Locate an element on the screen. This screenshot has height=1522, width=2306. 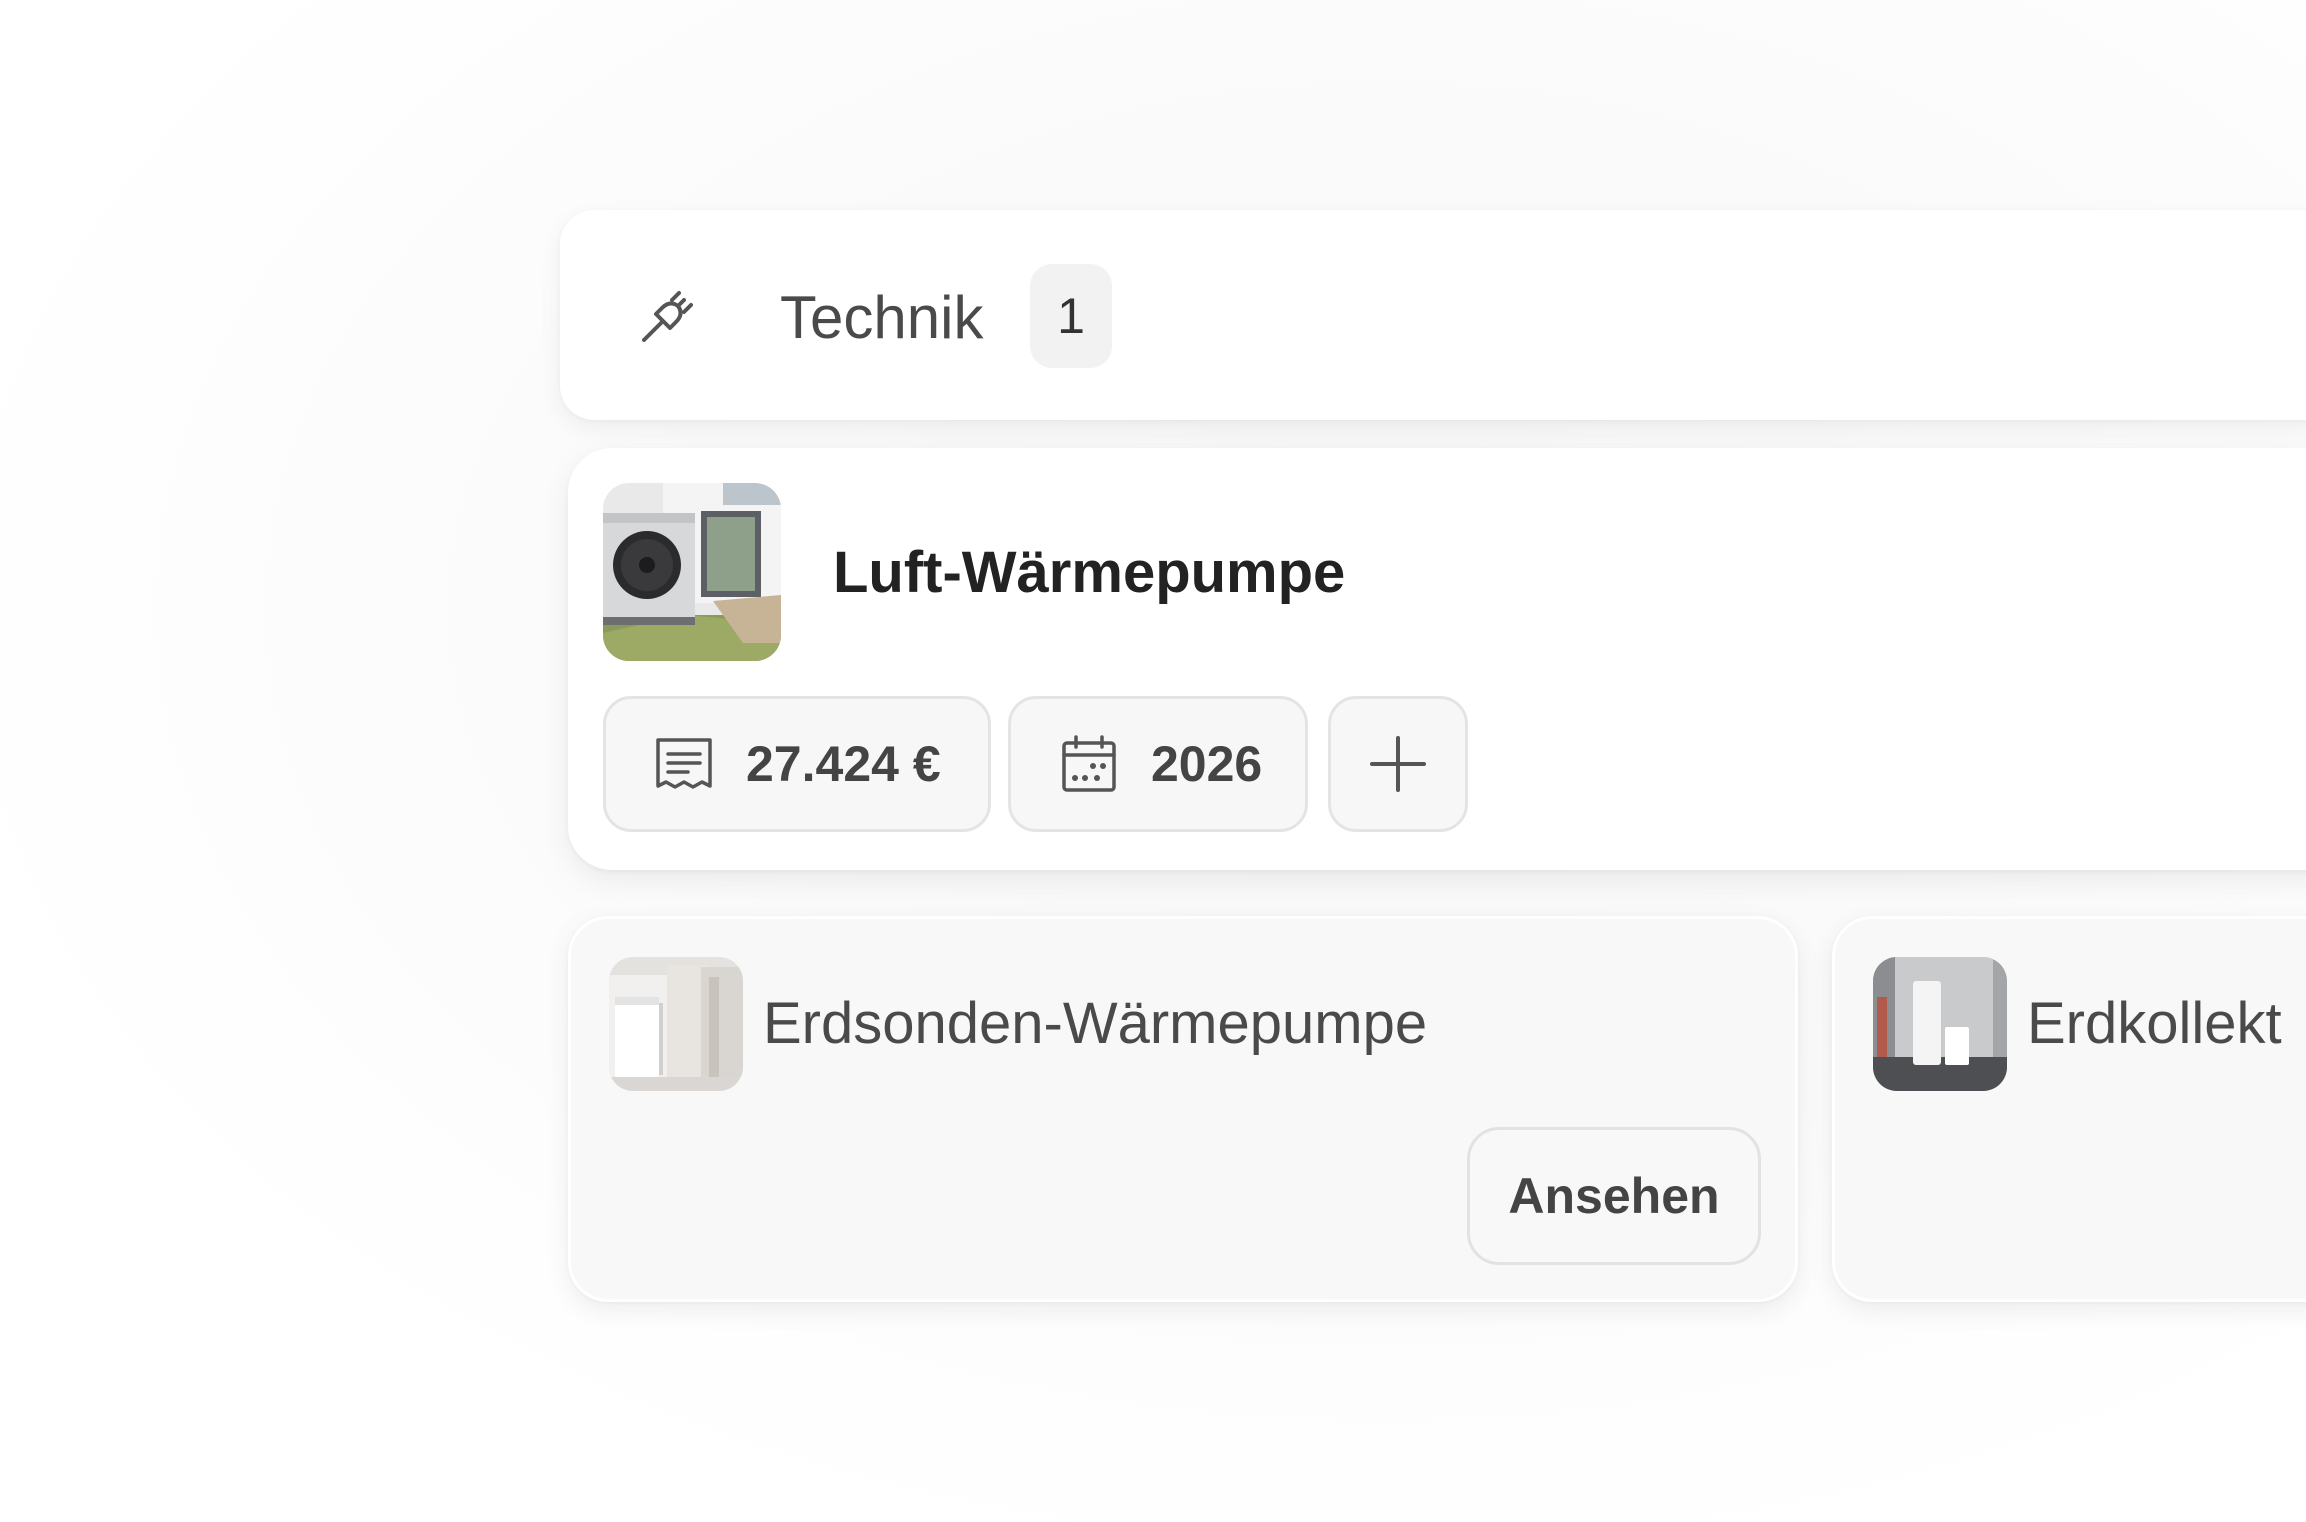
air-heat-pump-photo is located at coordinates (692, 572).